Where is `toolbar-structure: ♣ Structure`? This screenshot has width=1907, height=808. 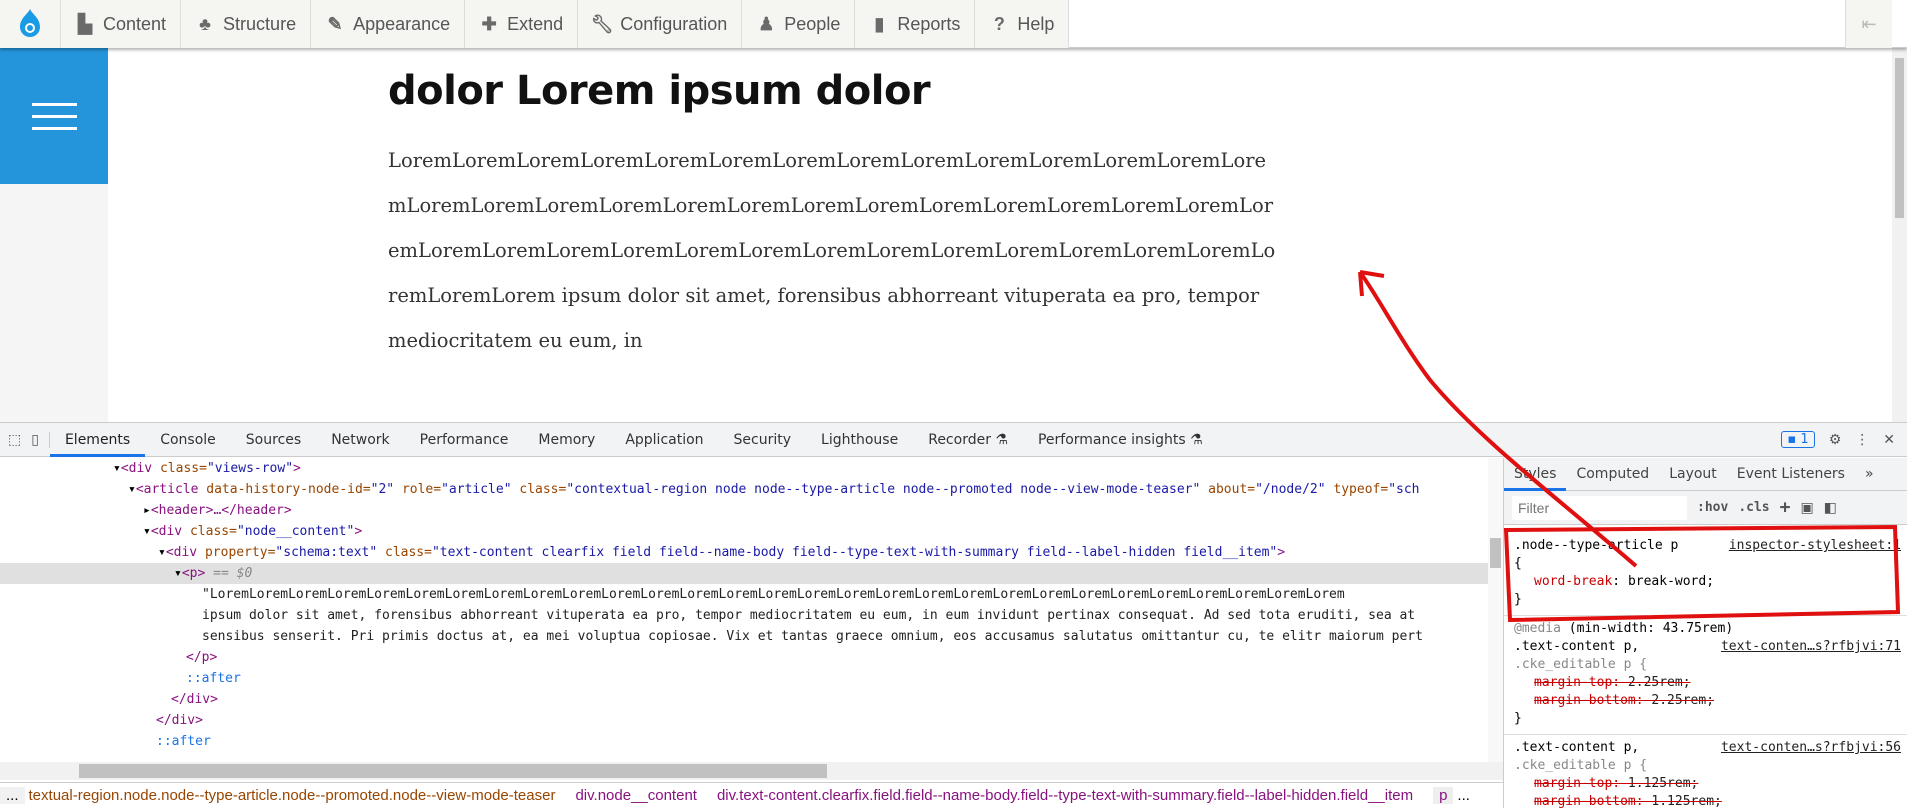
toolbar-structure: ♣ Structure is located at coordinates (246, 24).